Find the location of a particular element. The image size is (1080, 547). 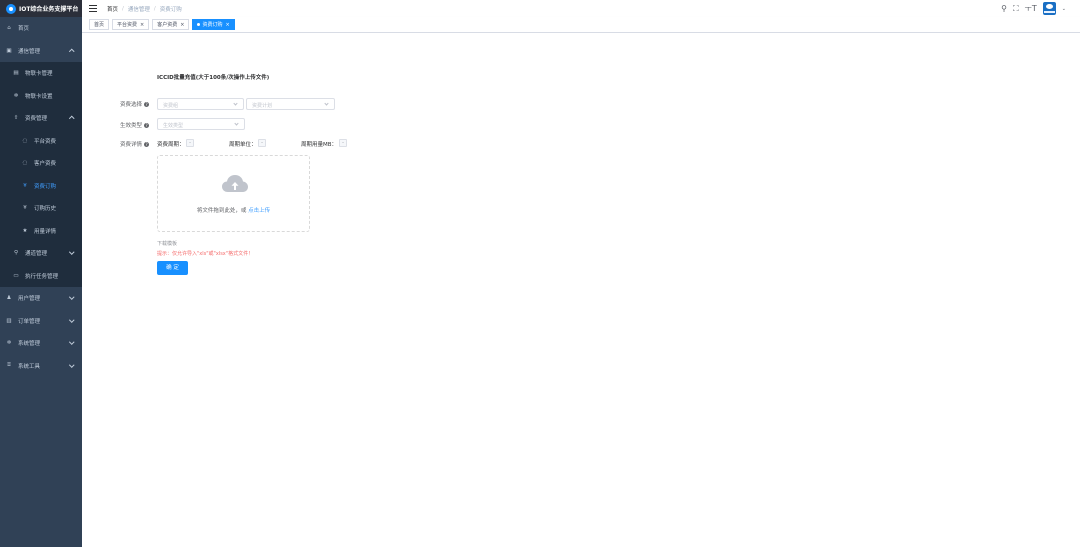

effect-type-label: 生效类型 ? is located at coordinates (135, 125).